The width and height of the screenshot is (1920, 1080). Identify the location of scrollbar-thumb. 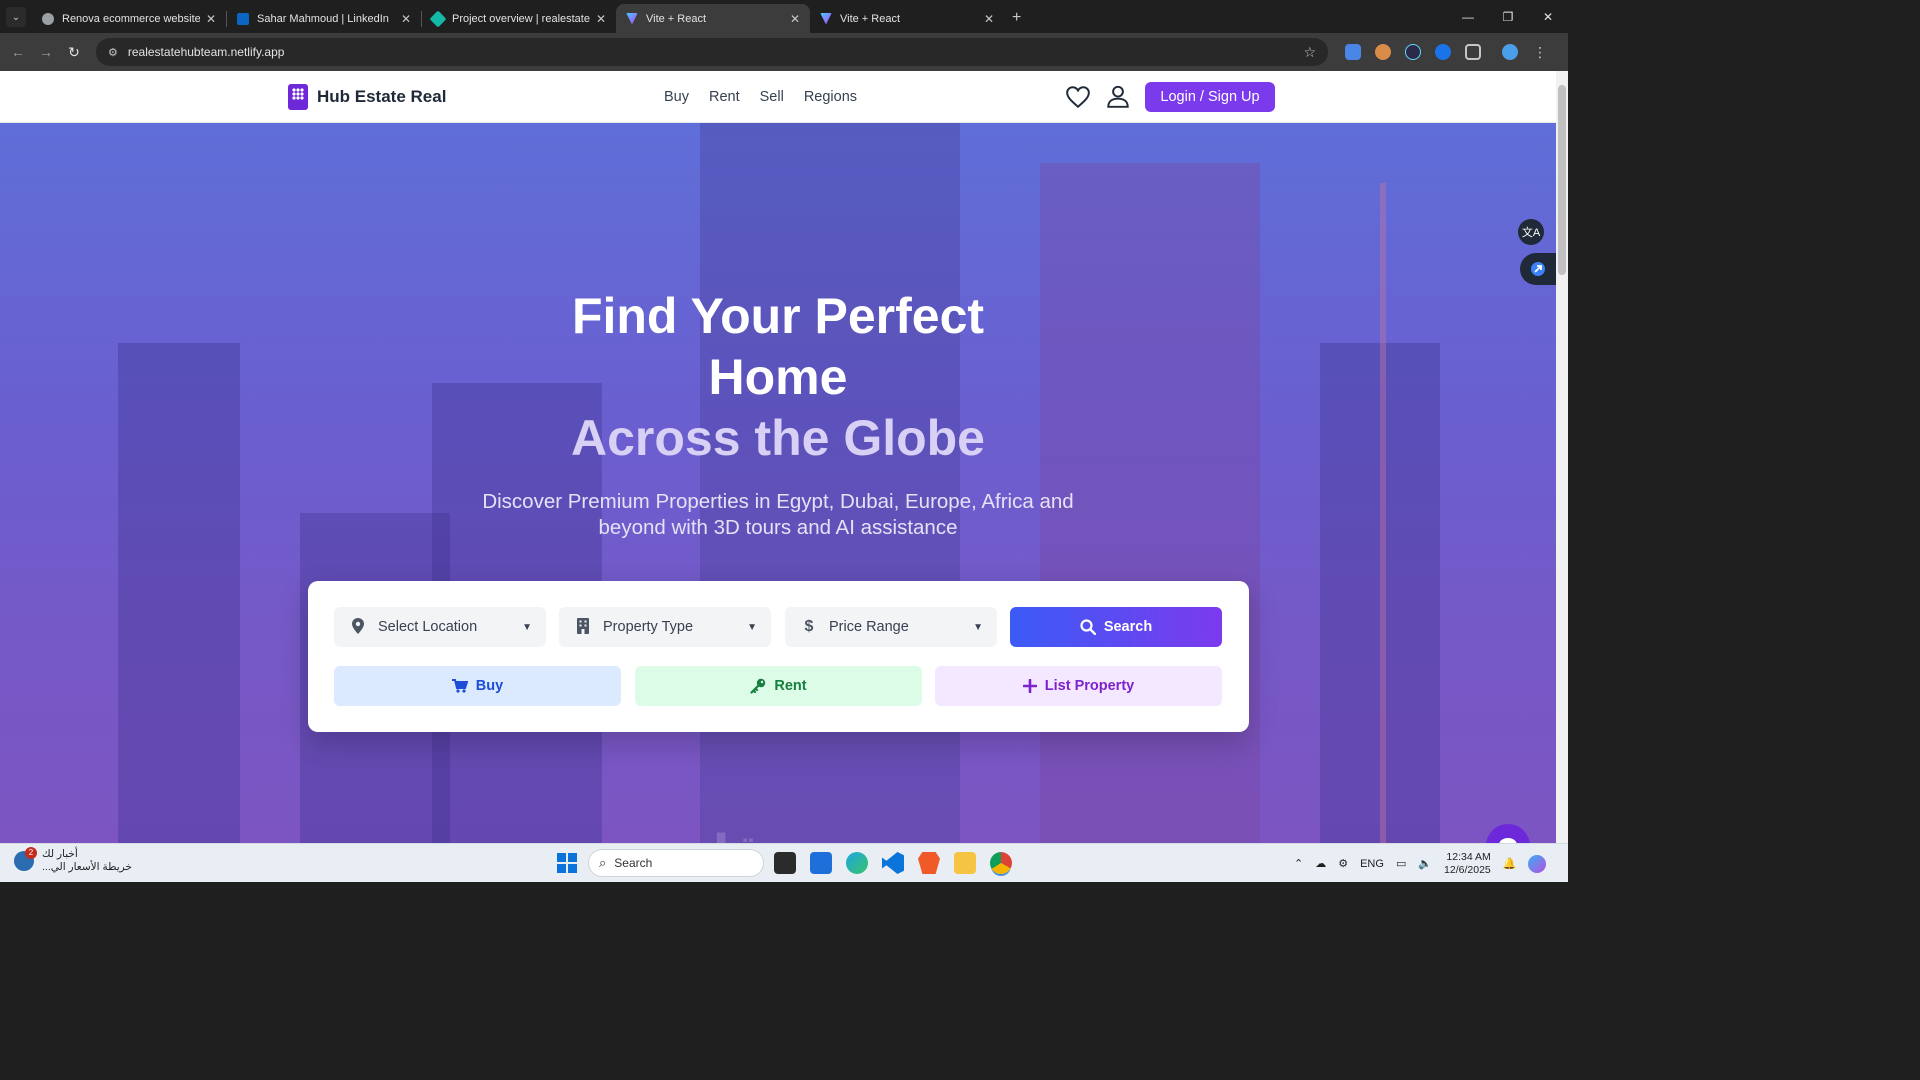
(1562, 180).